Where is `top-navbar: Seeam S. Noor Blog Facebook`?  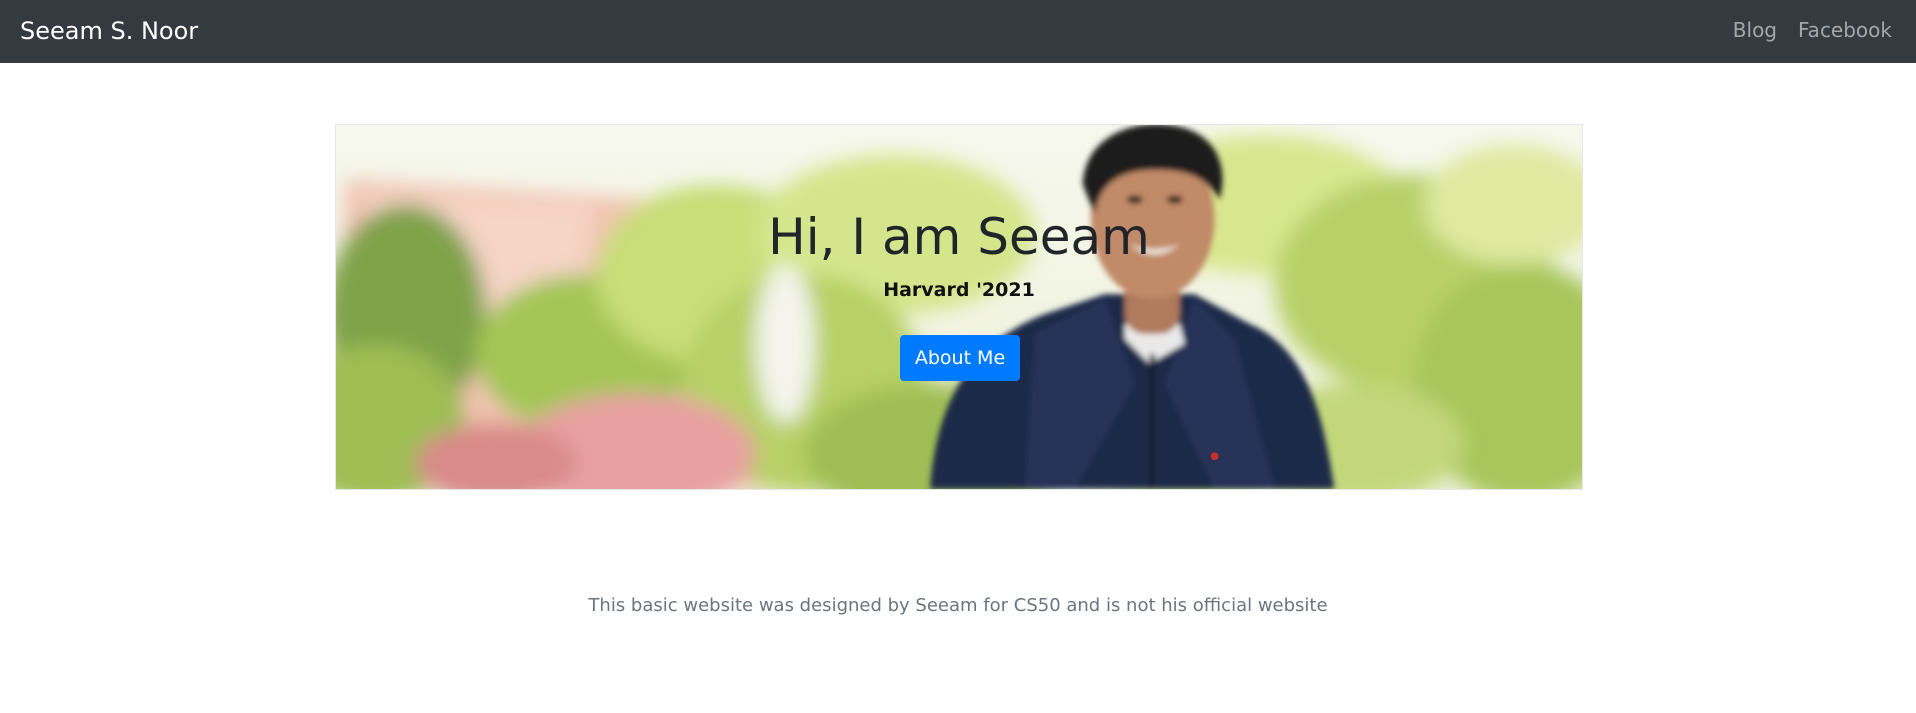
top-navbar: Seeam S. Noor Blog Facebook is located at coordinates (958, 31).